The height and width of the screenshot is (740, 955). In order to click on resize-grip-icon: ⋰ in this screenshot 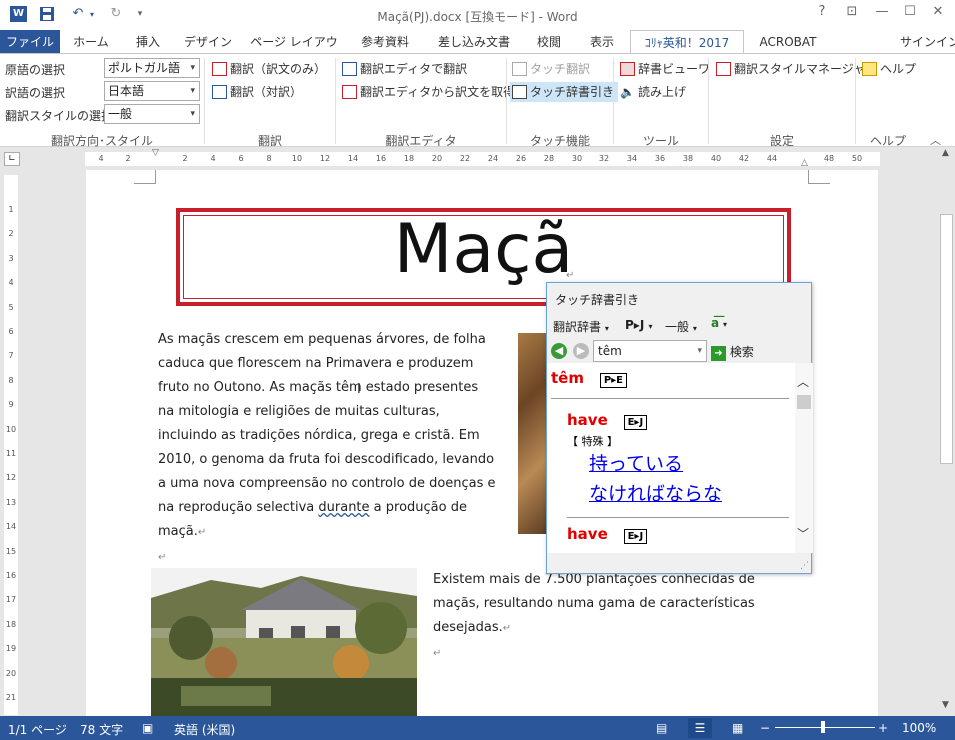, I will do `click(804, 566)`.